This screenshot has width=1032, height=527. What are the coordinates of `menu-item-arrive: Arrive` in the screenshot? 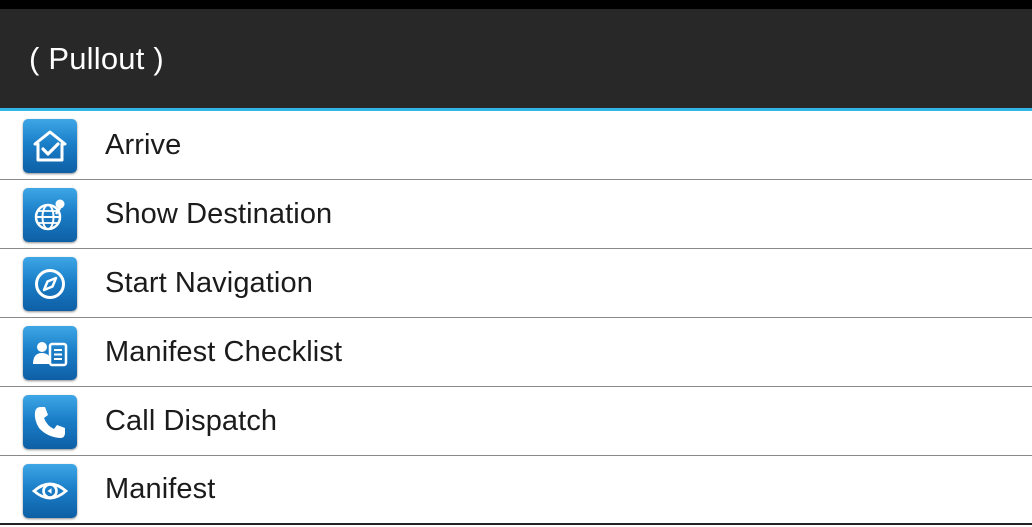 It's located at (516, 145).